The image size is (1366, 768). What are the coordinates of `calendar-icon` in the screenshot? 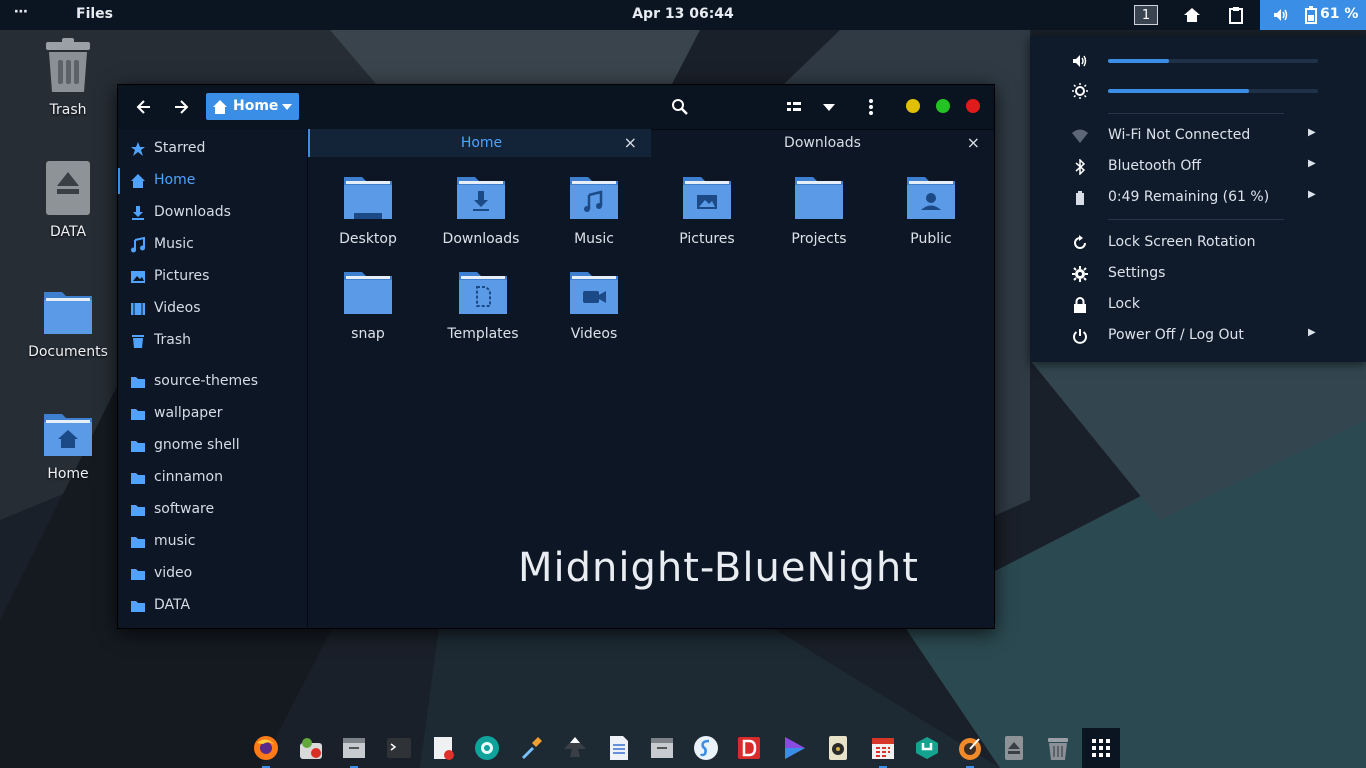 It's located at (883, 748).